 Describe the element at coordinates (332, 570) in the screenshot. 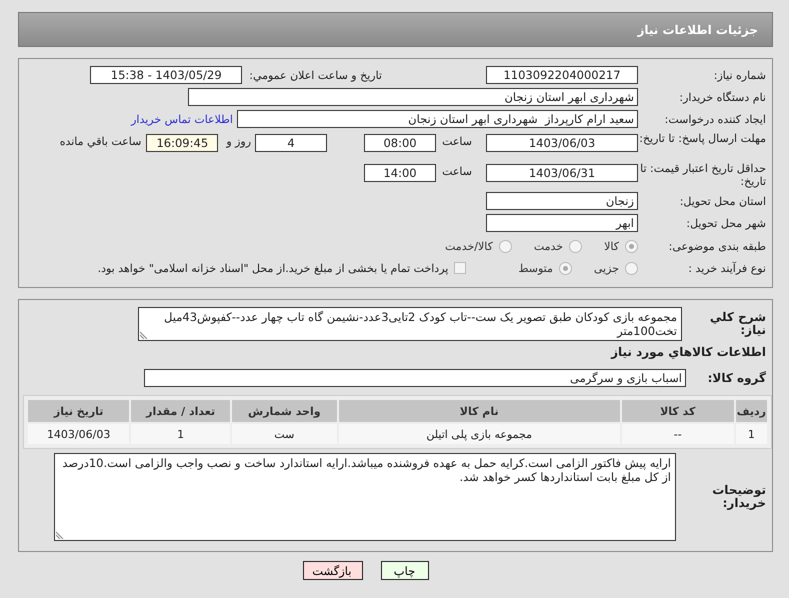

I see `back-button: بازگشت` at that location.